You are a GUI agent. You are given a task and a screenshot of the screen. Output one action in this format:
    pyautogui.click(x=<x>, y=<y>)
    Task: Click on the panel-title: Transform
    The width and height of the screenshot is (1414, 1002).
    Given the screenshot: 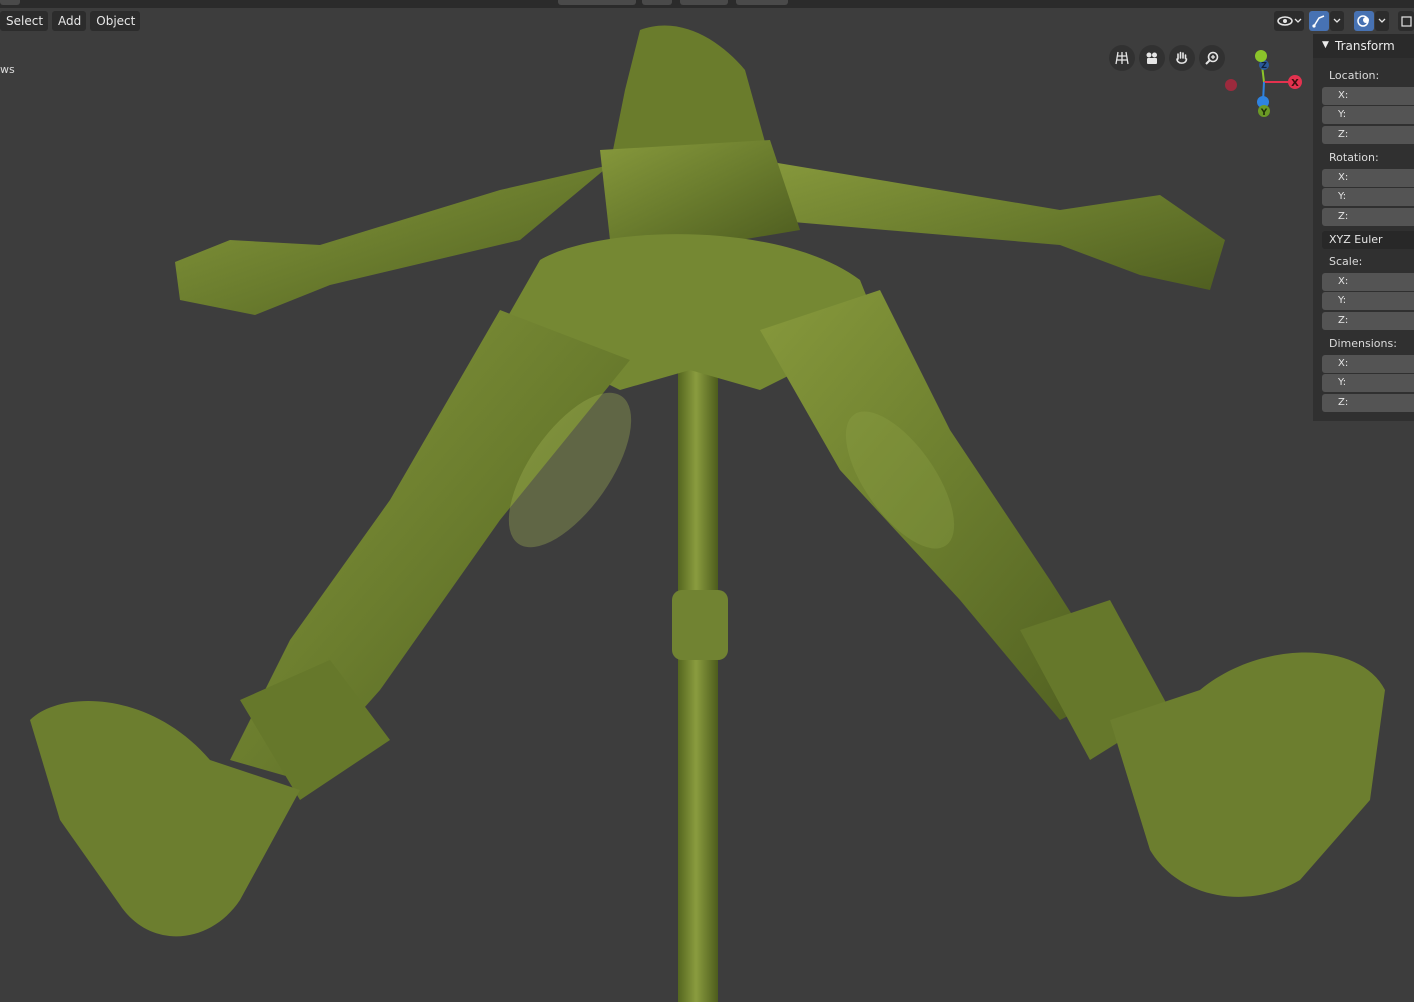 What is the action you would take?
    pyautogui.click(x=1365, y=46)
    